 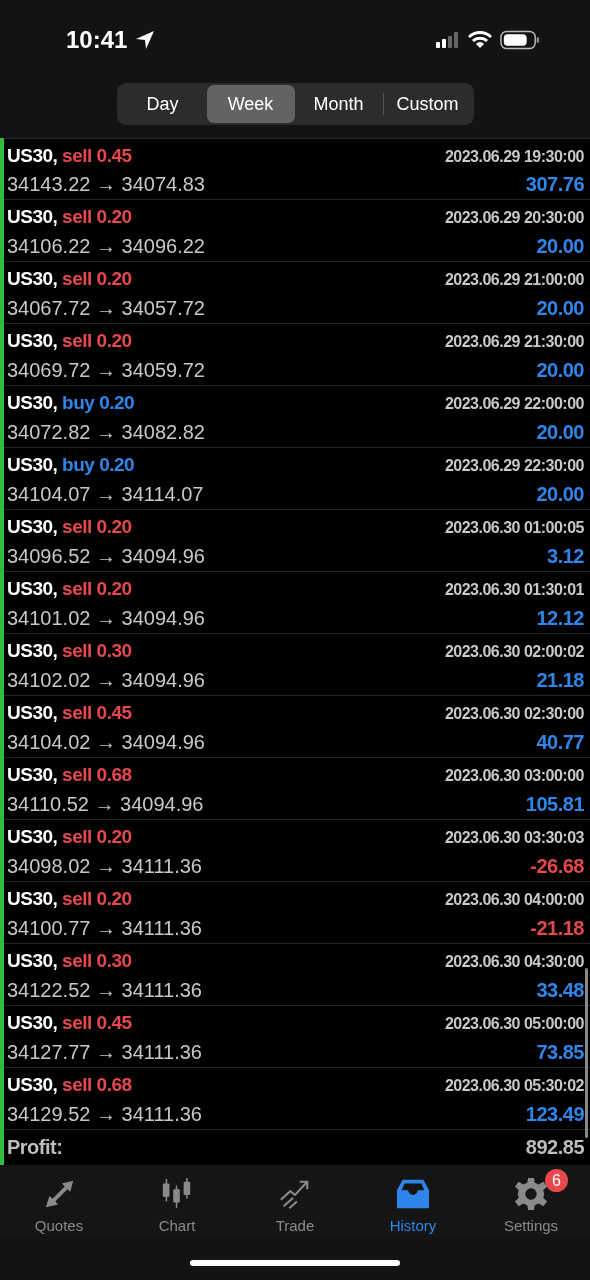 I want to click on trade-time: 2023.06.30 05:00:00, so click(x=514, y=1024).